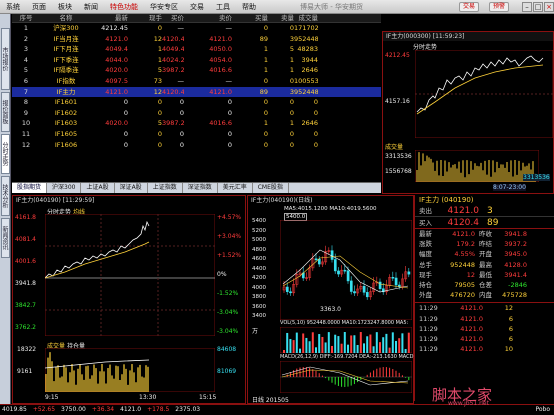 The height and width of the screenshot is (415, 554). I want to click on table-row: 2 IF当月连 4121.0 12 4120.4 4121.0 89 3 952448, so click(196, 39).